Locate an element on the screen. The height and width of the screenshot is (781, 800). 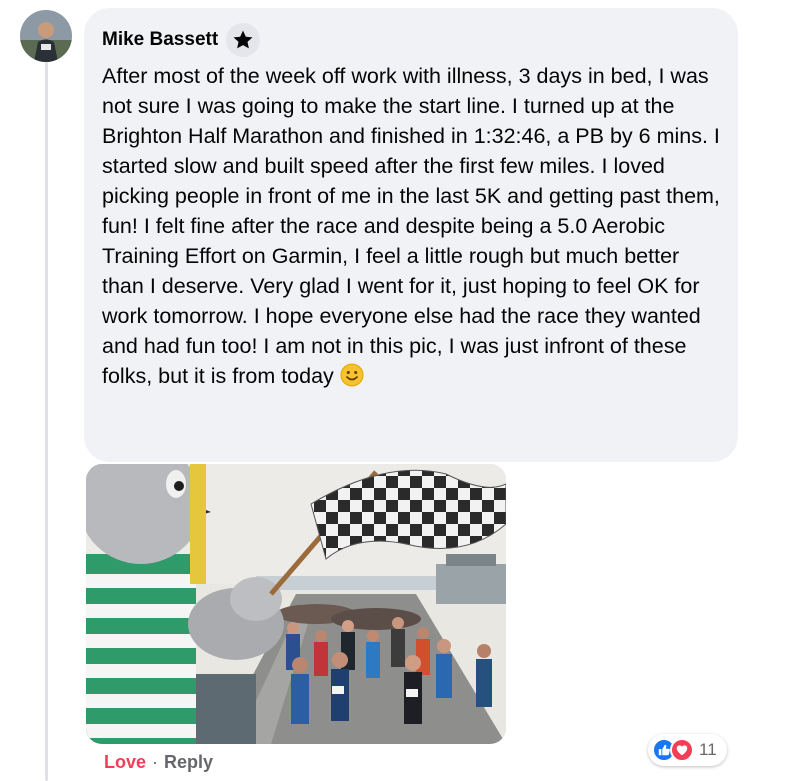
smiley-emoji-icon is located at coordinates (352, 375).